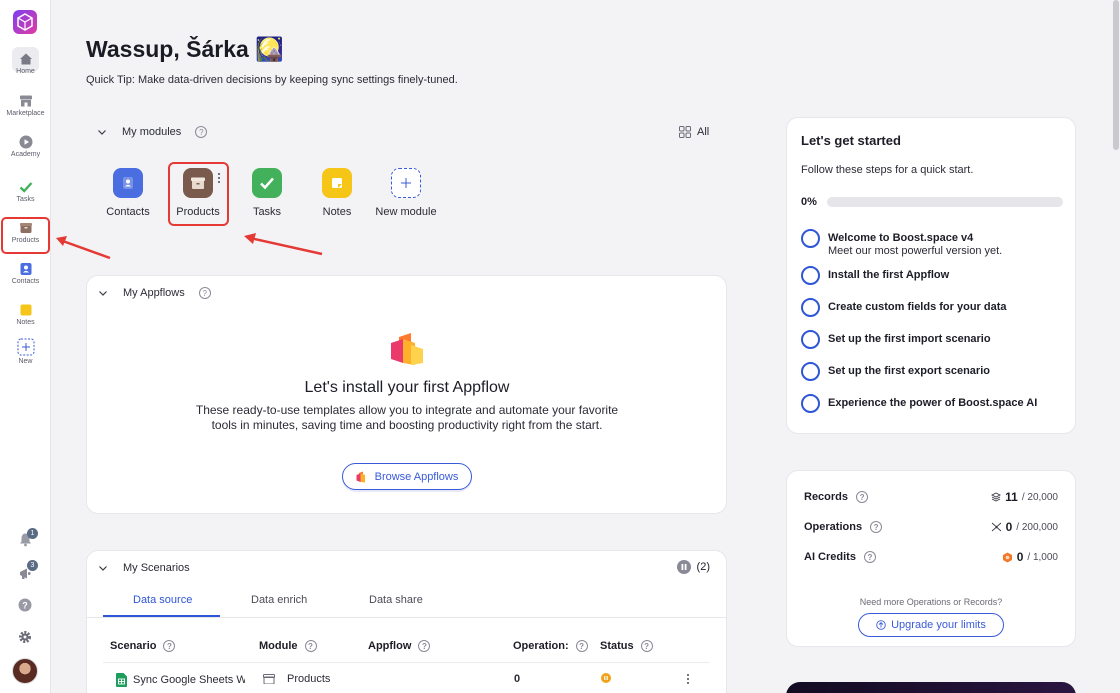 The image size is (1120, 693). Describe the element at coordinates (945, 202) in the screenshot. I see `progress-bar` at that location.